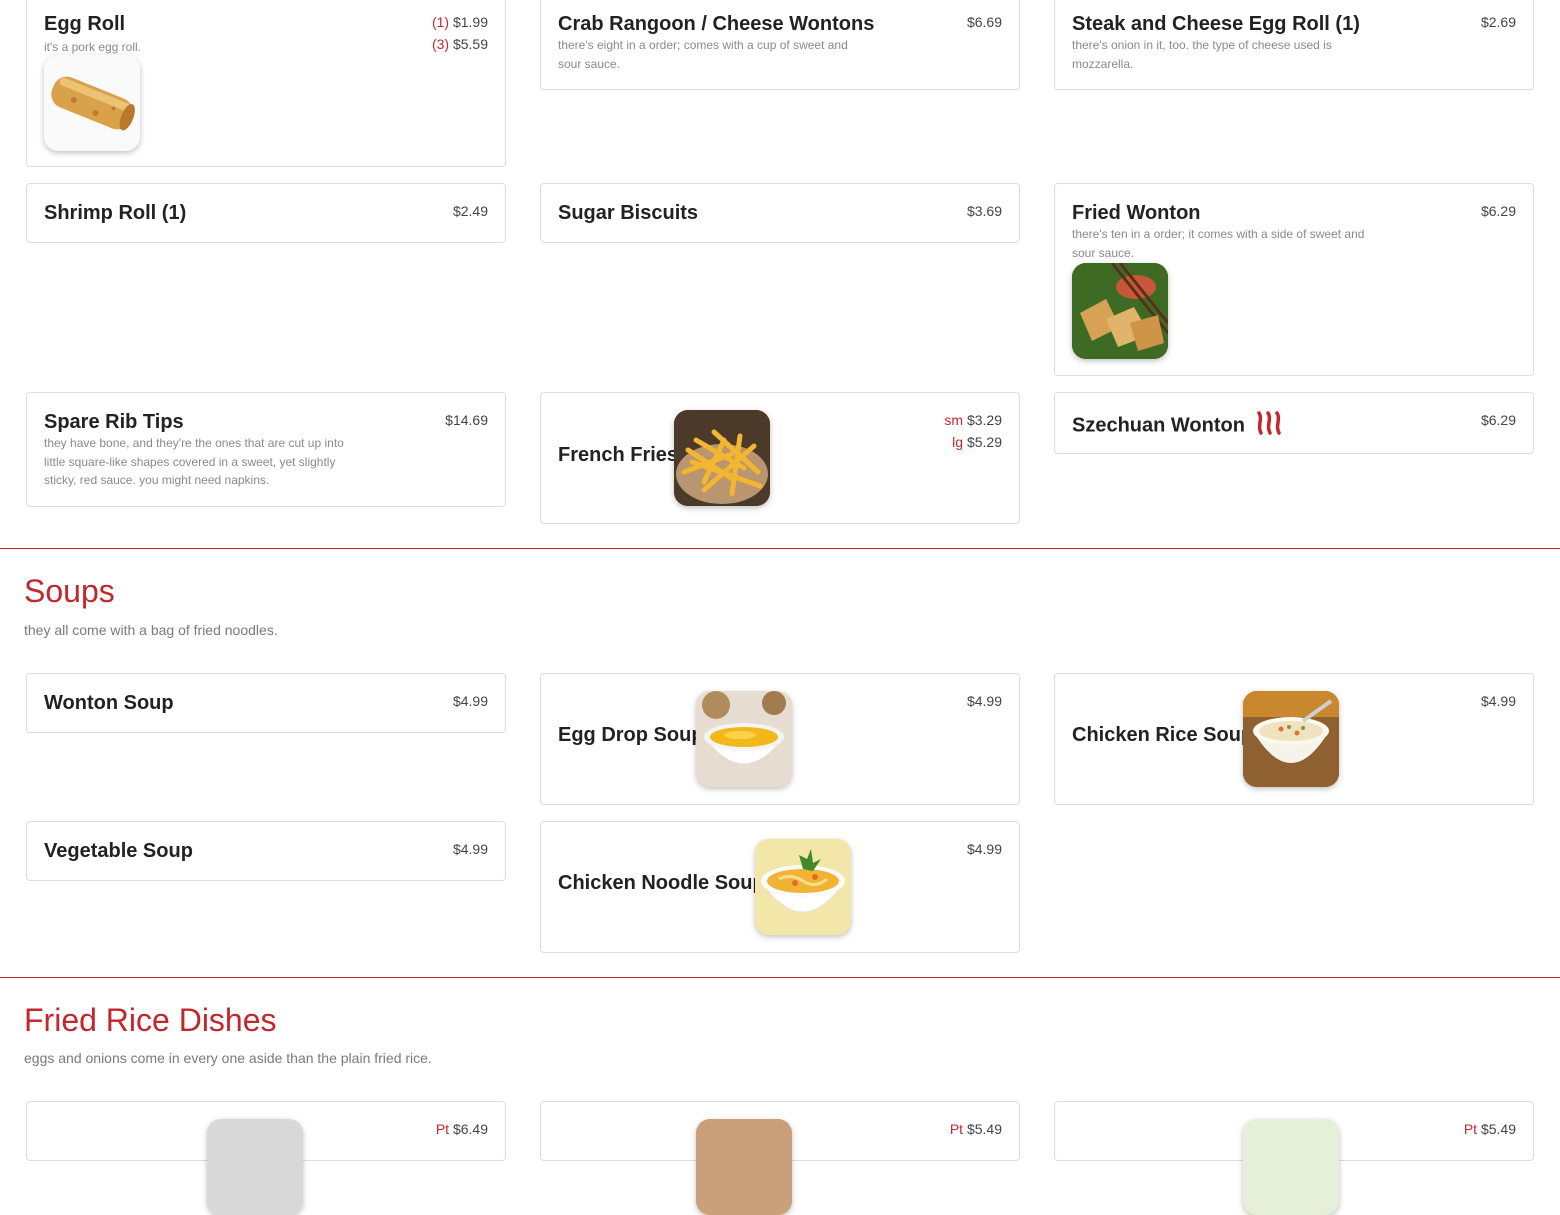 This screenshot has height=1215, width=1560. I want to click on menu-item-wonton-soup: Wonton Soup $4.99, so click(266, 703).